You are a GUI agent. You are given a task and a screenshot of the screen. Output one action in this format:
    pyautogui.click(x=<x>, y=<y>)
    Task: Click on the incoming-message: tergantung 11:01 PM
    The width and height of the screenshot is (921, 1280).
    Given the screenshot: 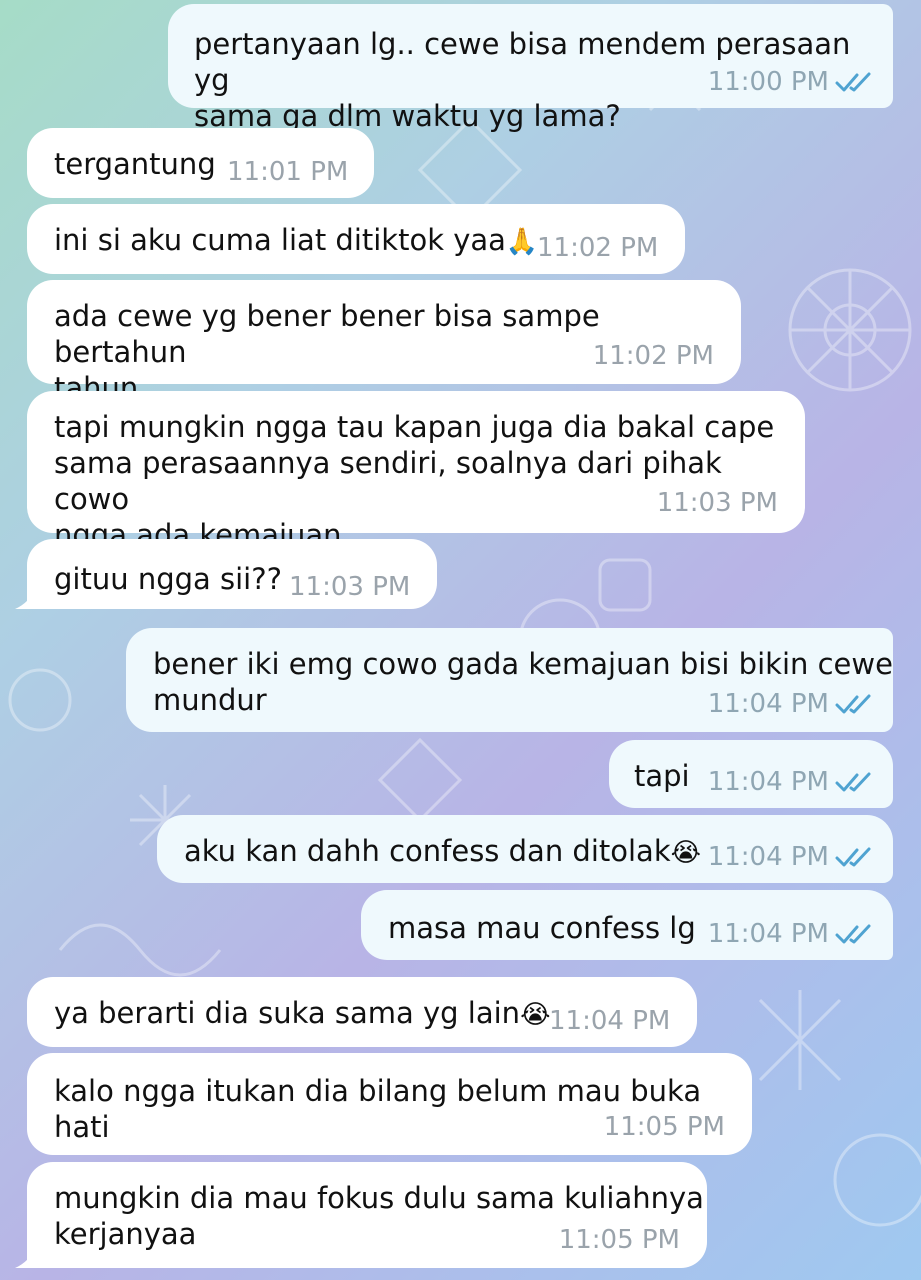 What is the action you would take?
    pyautogui.click(x=200, y=163)
    